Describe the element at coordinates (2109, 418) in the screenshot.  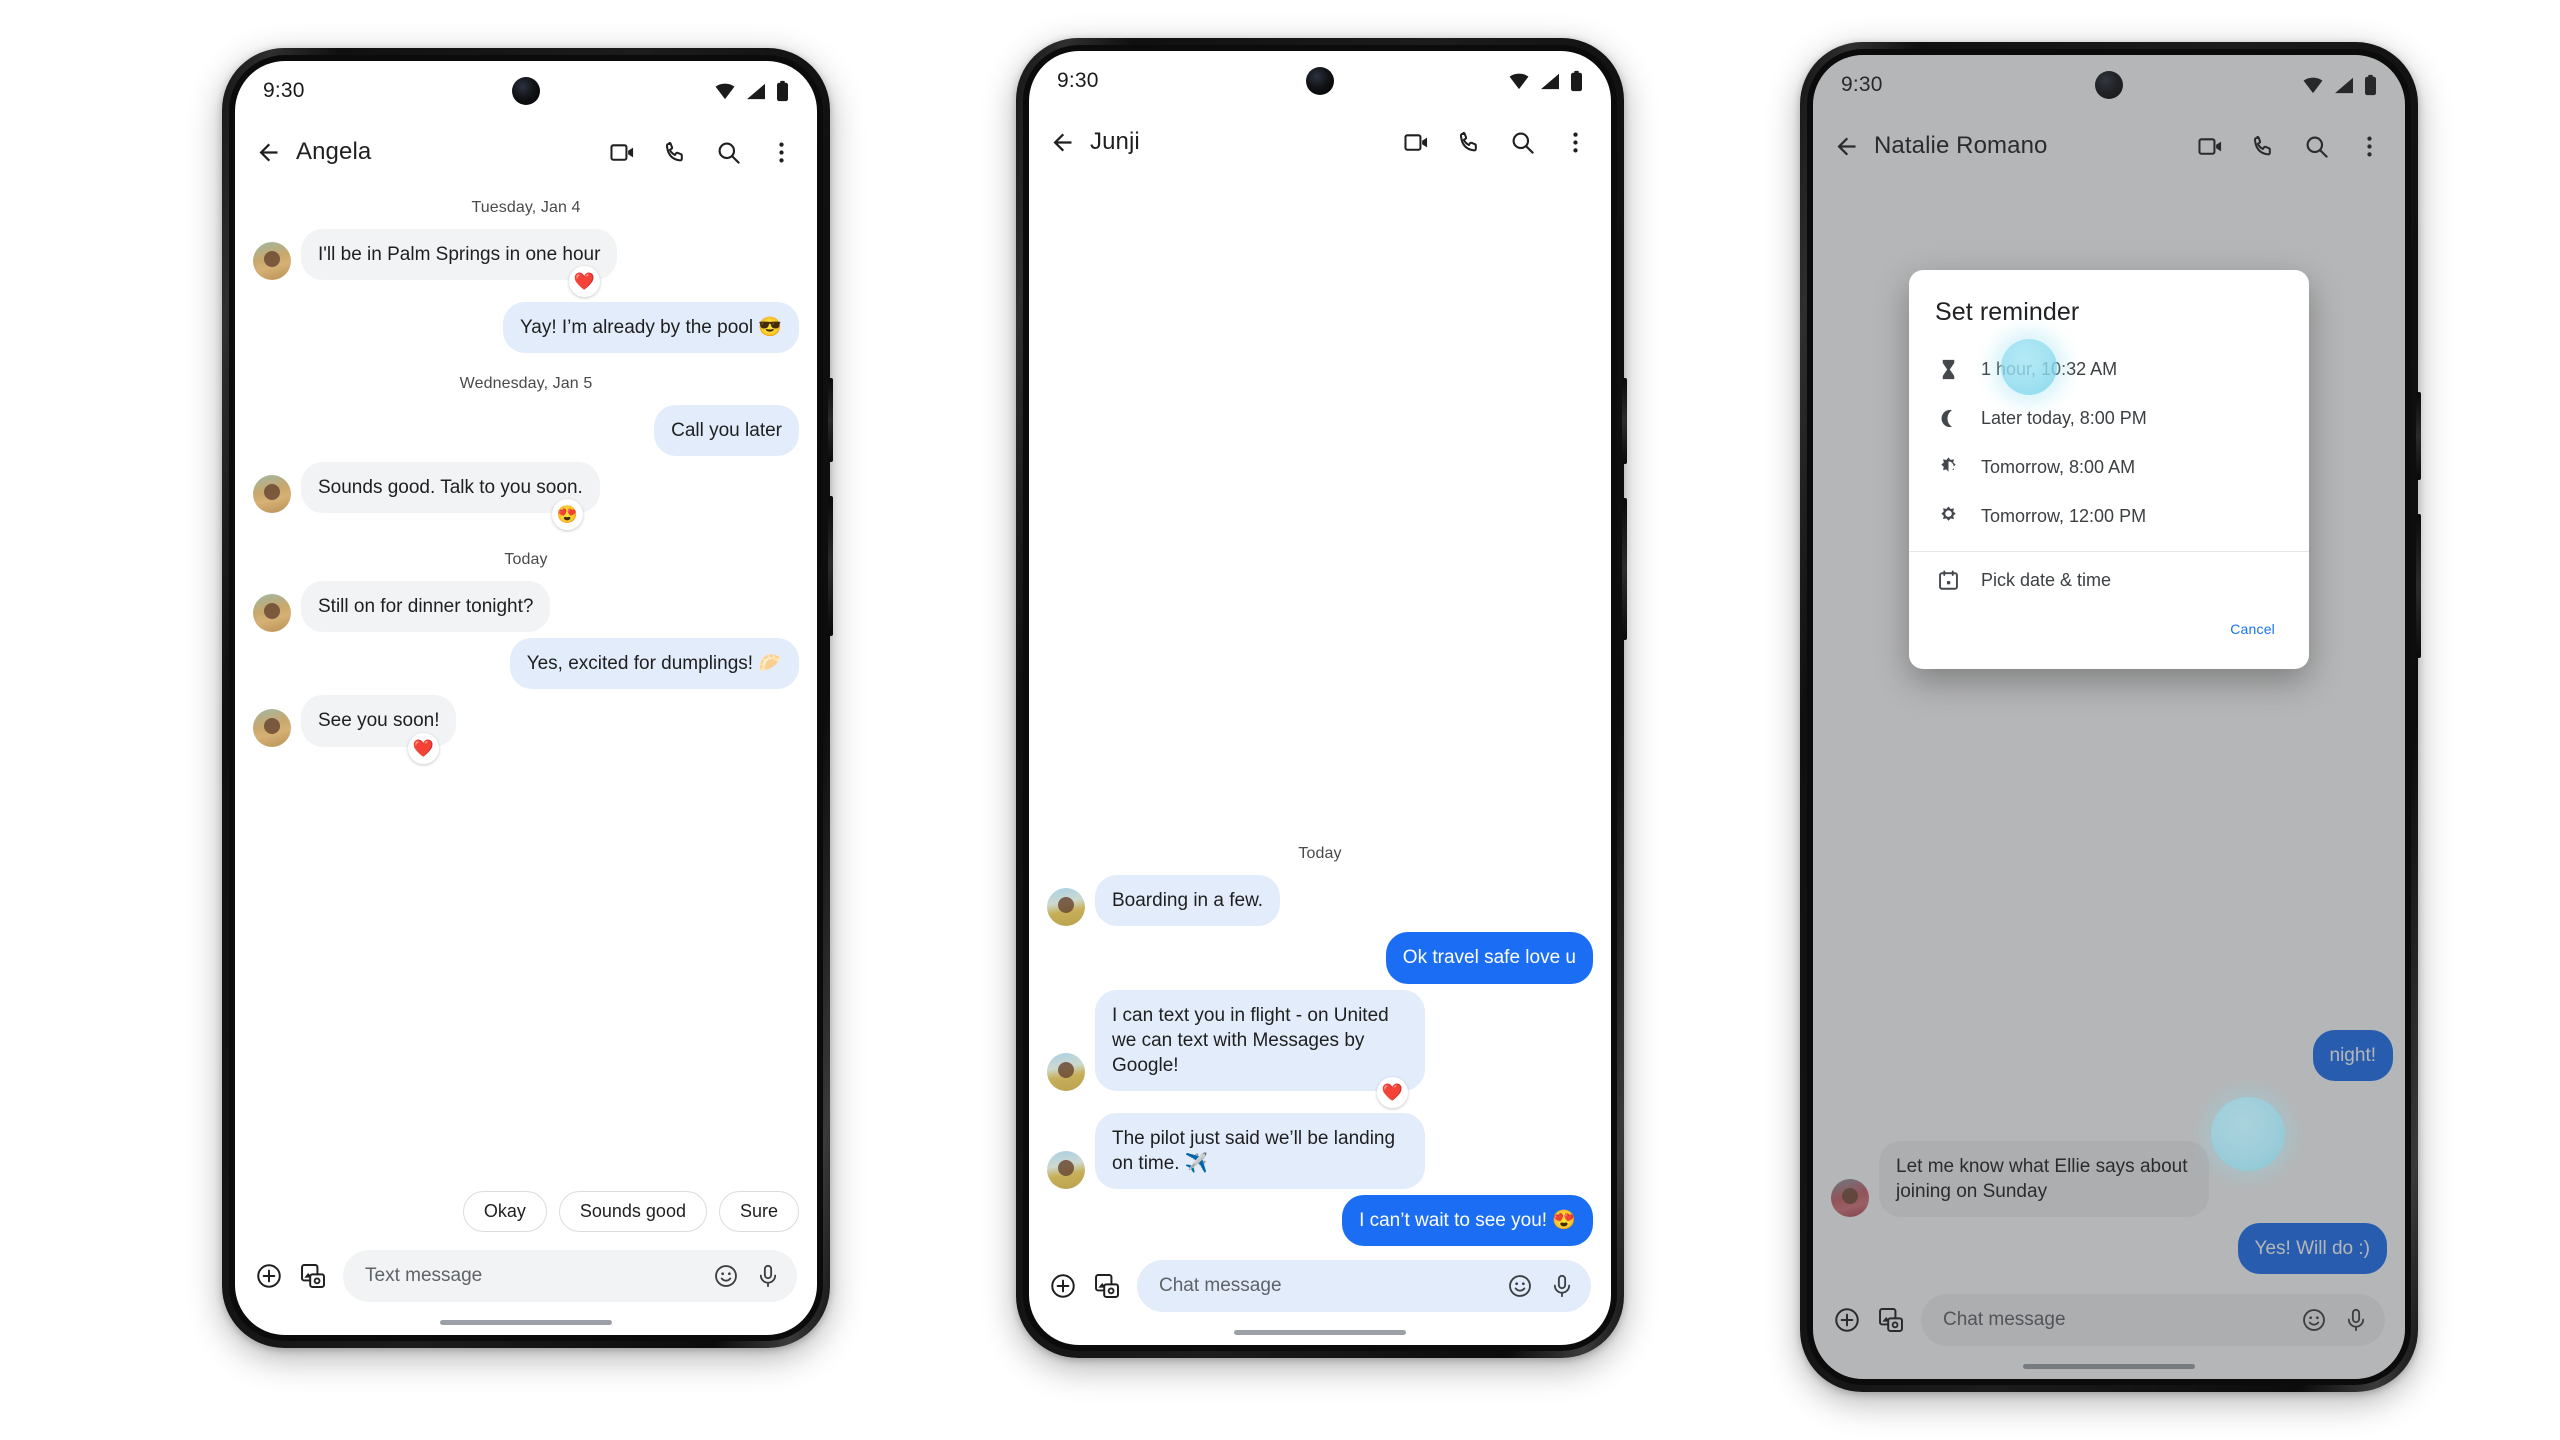
I see `reminder-option-later-today: Later today, 8:00 PM` at that location.